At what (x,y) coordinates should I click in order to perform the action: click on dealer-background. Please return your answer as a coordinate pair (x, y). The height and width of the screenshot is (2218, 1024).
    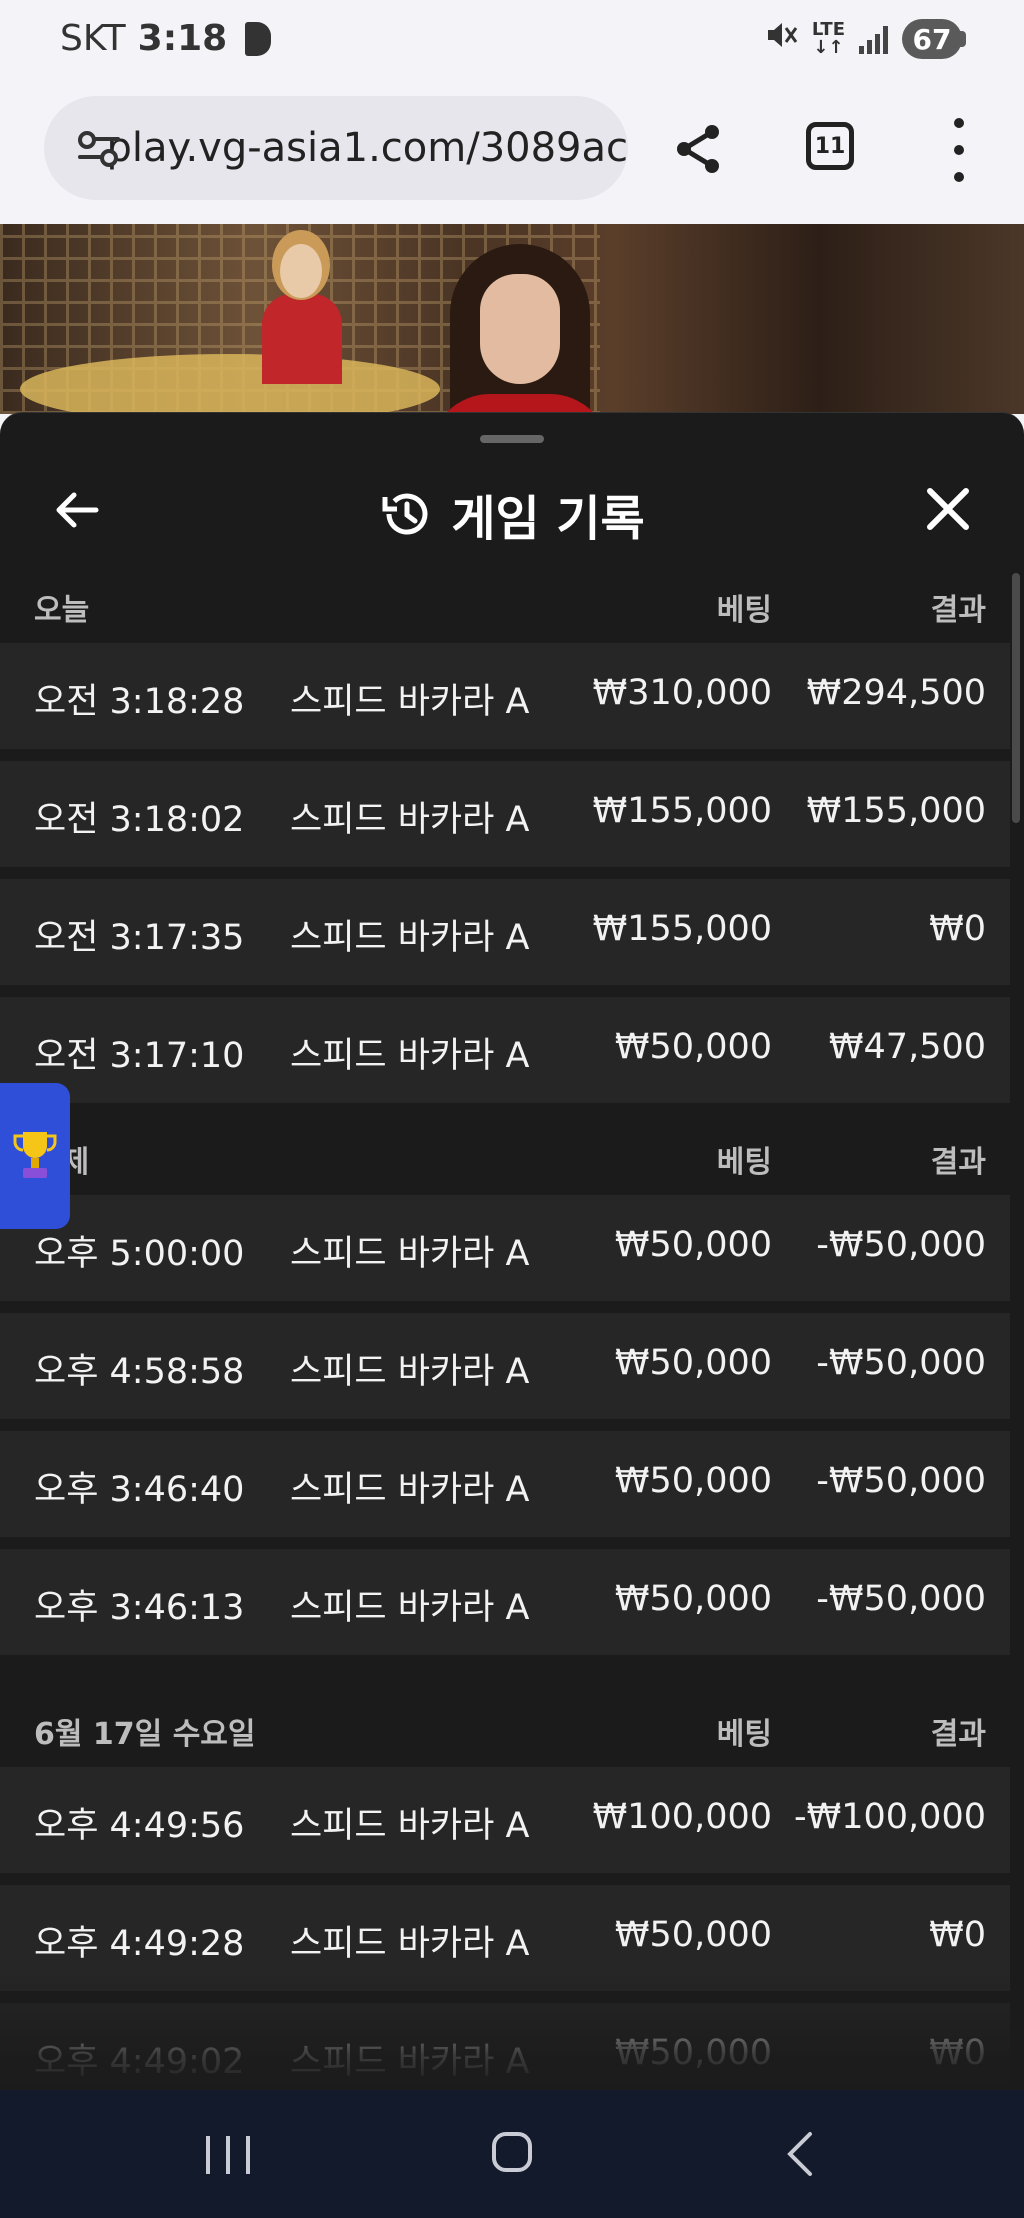
    Looking at the image, I should click on (302, 314).